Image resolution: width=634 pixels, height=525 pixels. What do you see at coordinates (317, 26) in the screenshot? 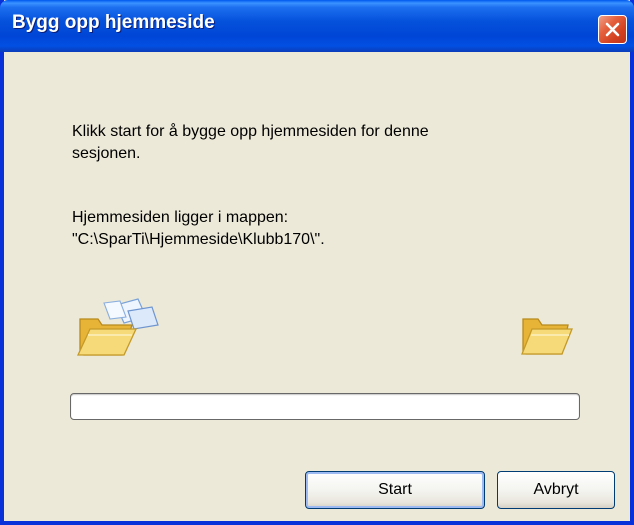
I see `title-bar: Bygg opp hjemmeside` at bounding box center [317, 26].